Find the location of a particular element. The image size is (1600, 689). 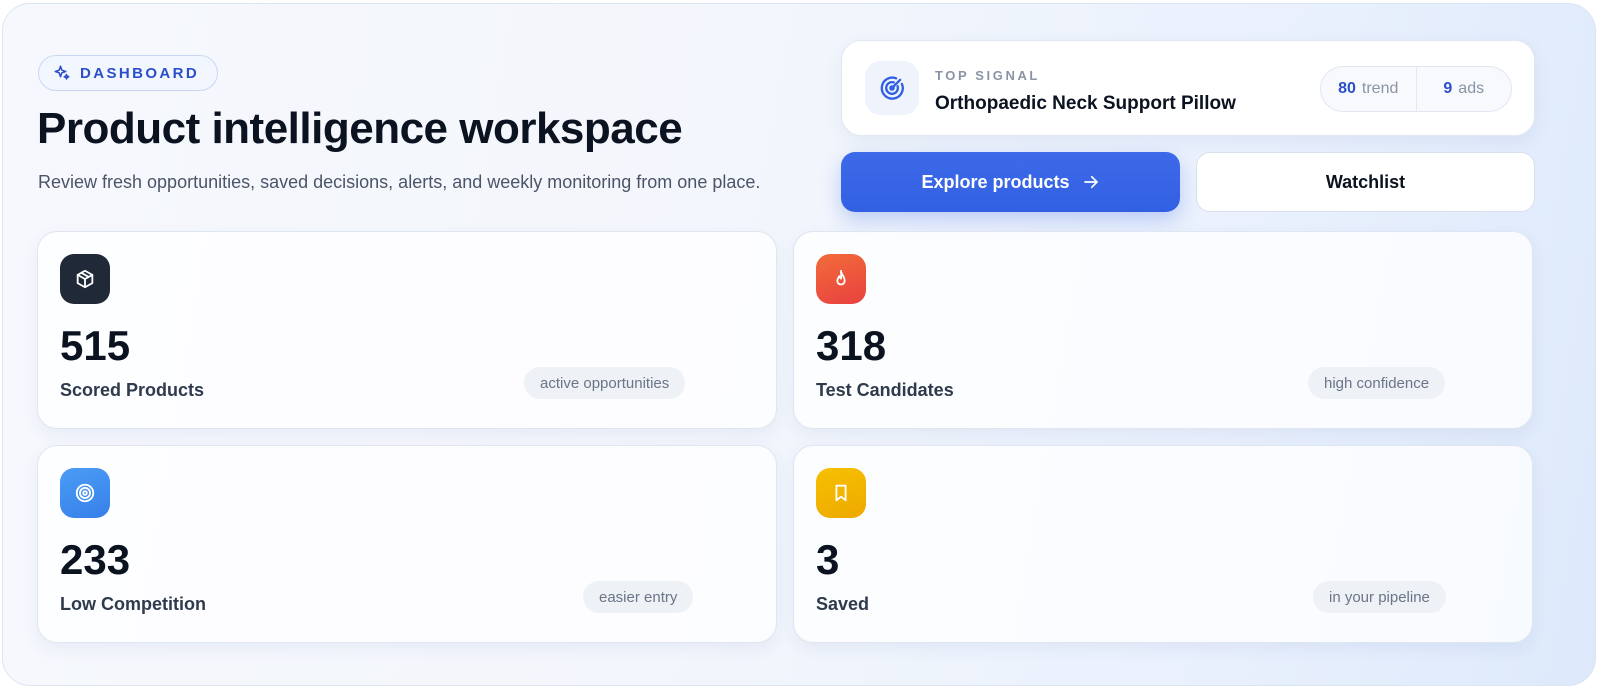

target-icon is located at coordinates (85, 493).